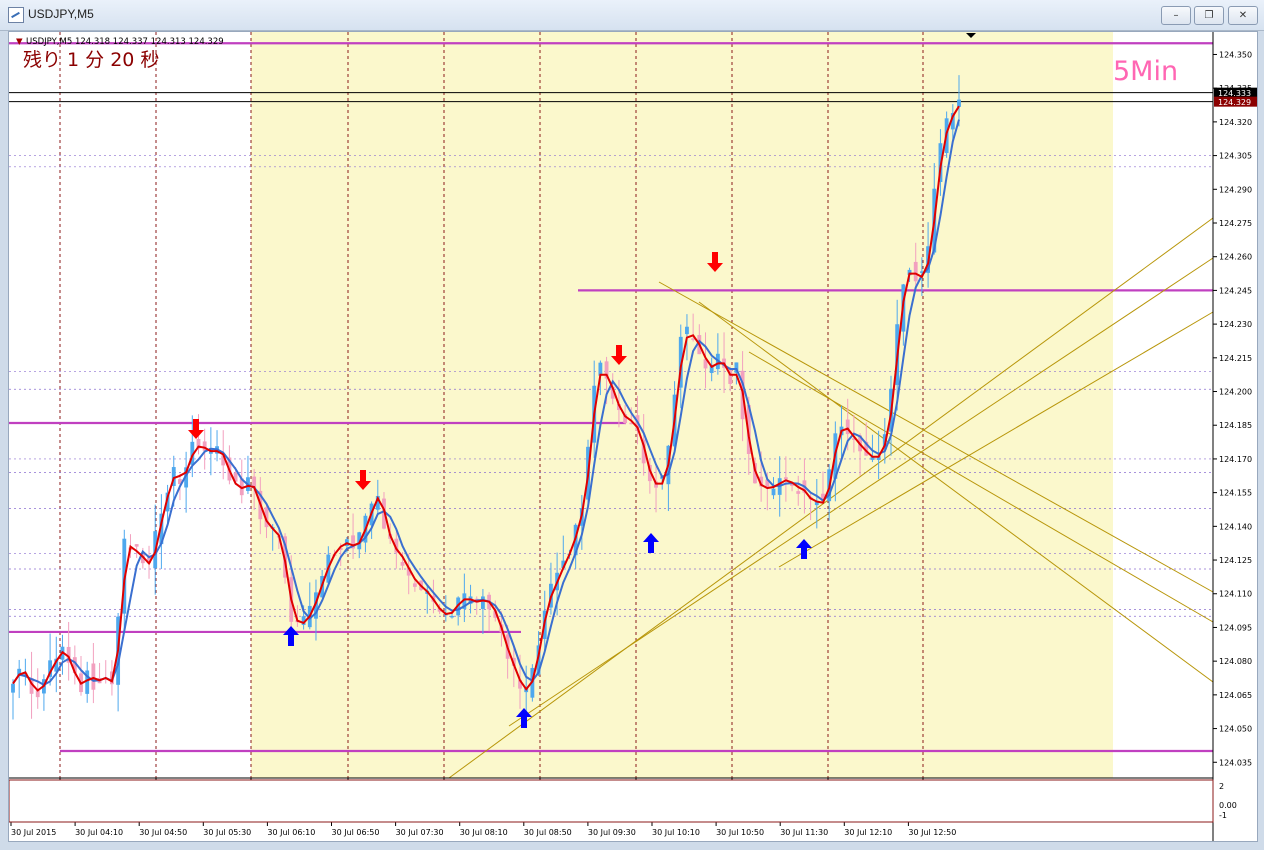  What do you see at coordinates (1235, 762) in the screenshot?
I see `price-tick-label: 124.035` at bounding box center [1235, 762].